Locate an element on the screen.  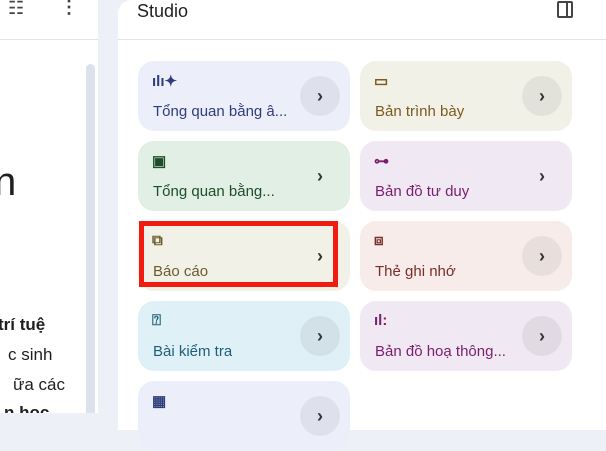
text-line: trí tuệ is located at coordinates (23, 324).